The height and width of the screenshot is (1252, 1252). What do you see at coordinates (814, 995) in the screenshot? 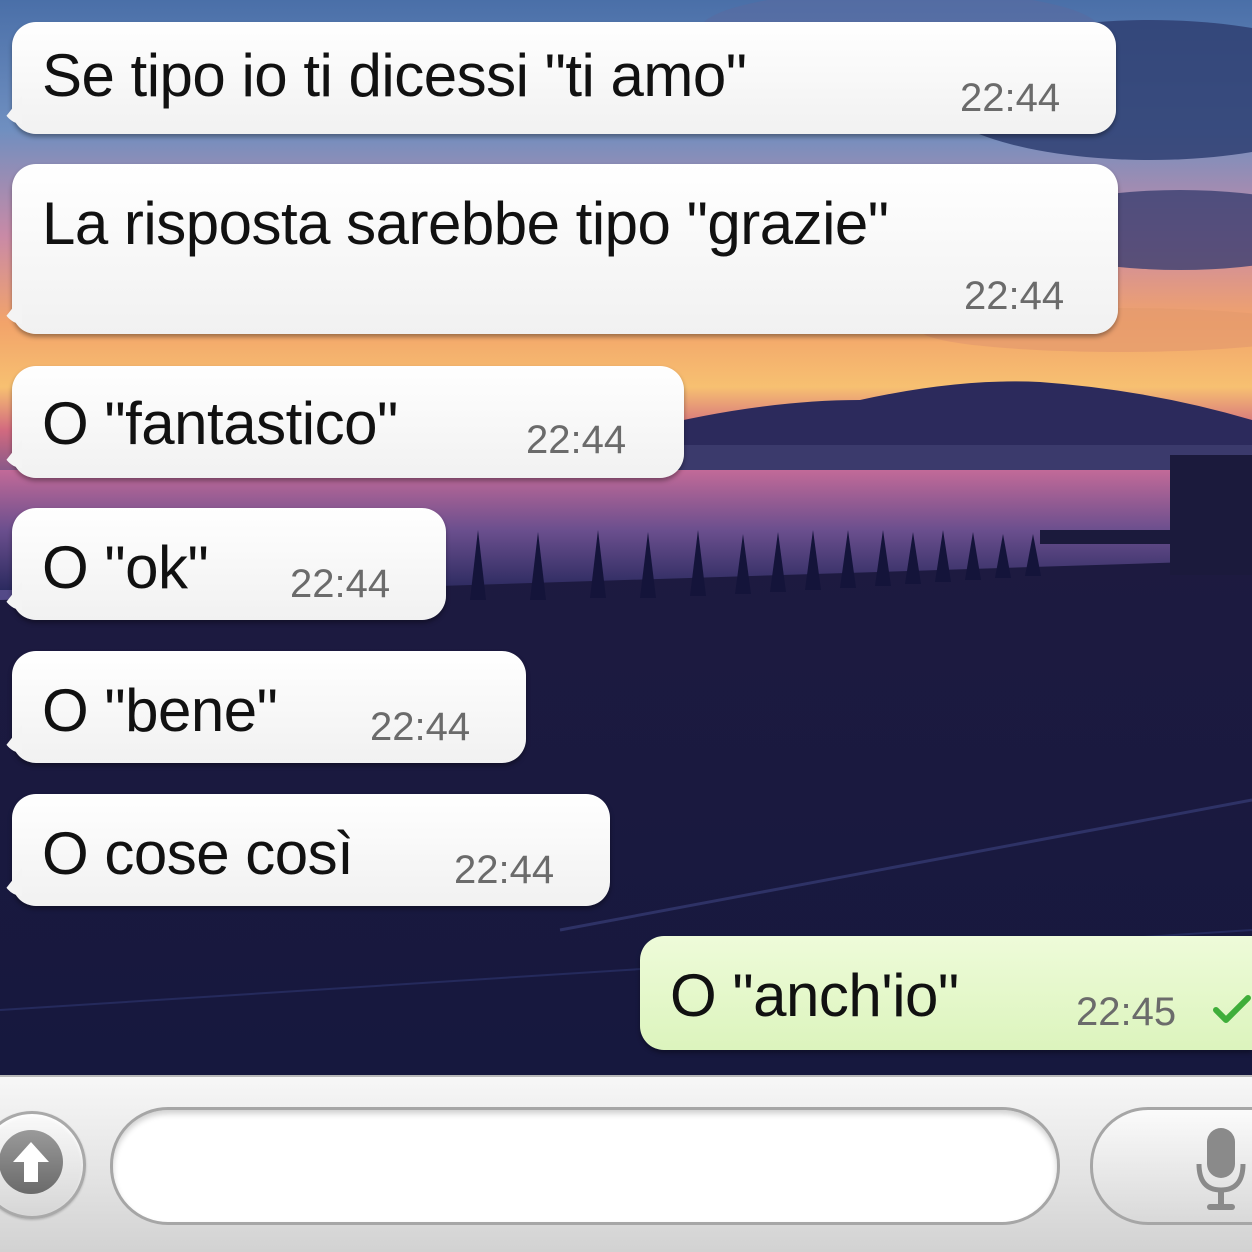
I see `message-text: O "anch'io"` at bounding box center [814, 995].